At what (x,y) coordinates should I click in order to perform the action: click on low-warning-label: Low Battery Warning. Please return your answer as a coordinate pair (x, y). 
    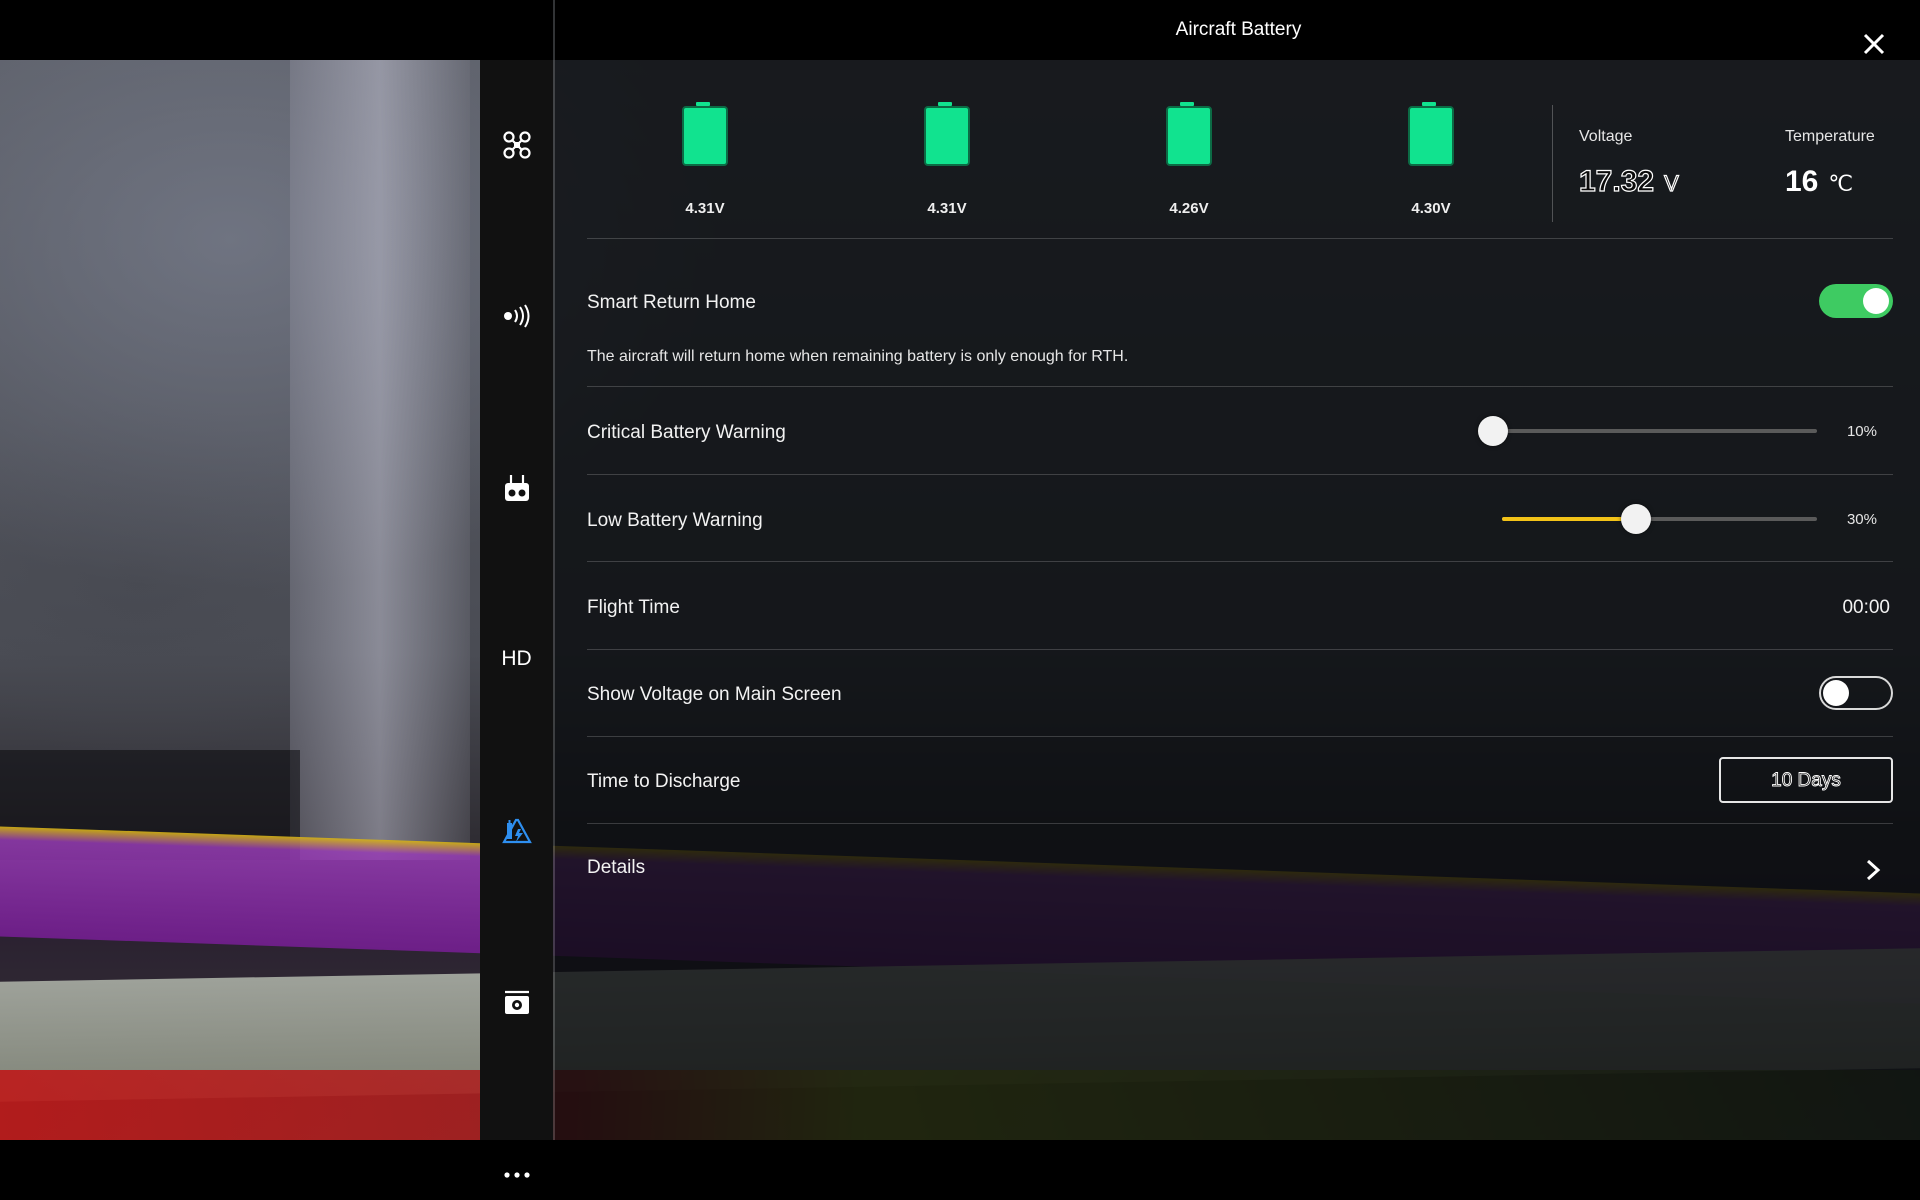
    Looking at the image, I should click on (675, 520).